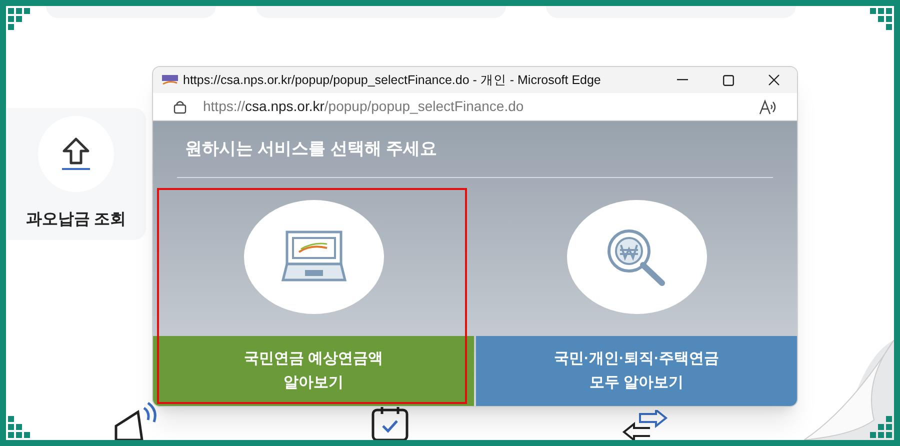  What do you see at coordinates (636, 371) in the screenshot?
I see `option-label: 국민·개인·퇴직·주택연금 모두 알아보기` at bounding box center [636, 371].